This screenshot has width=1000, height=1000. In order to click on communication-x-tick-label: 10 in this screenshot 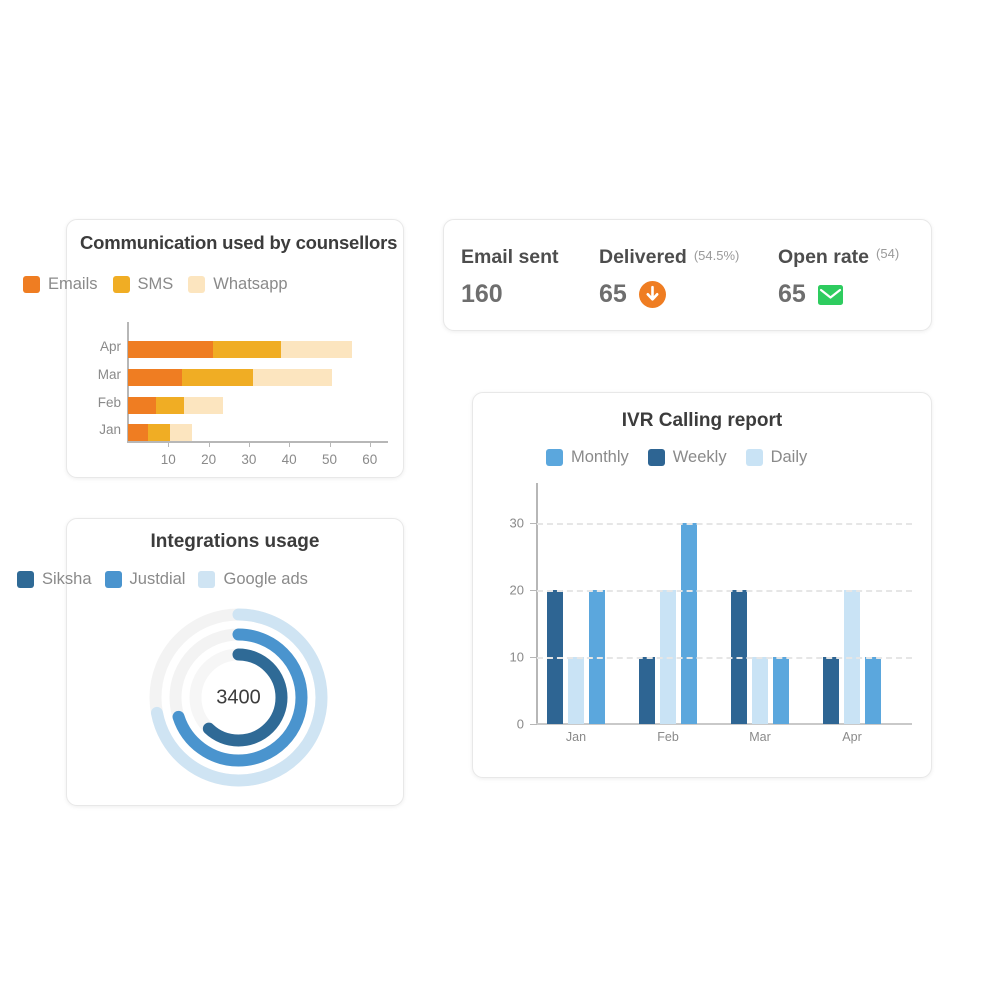, I will do `click(168, 459)`.